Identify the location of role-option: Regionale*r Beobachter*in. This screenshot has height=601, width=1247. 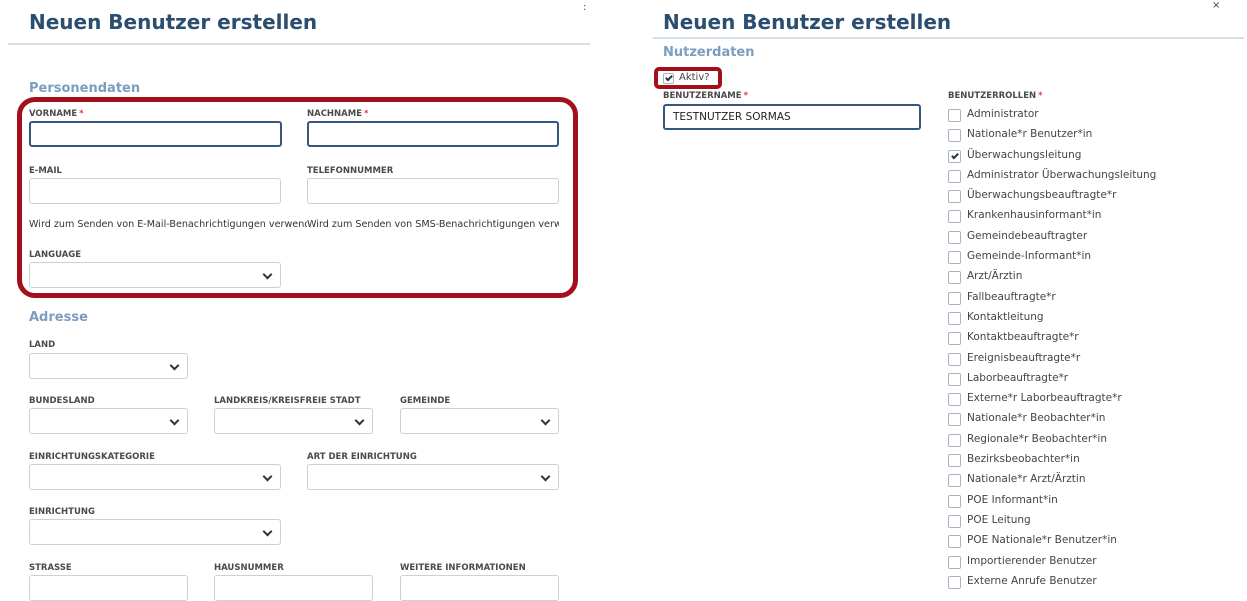
(1093, 441).